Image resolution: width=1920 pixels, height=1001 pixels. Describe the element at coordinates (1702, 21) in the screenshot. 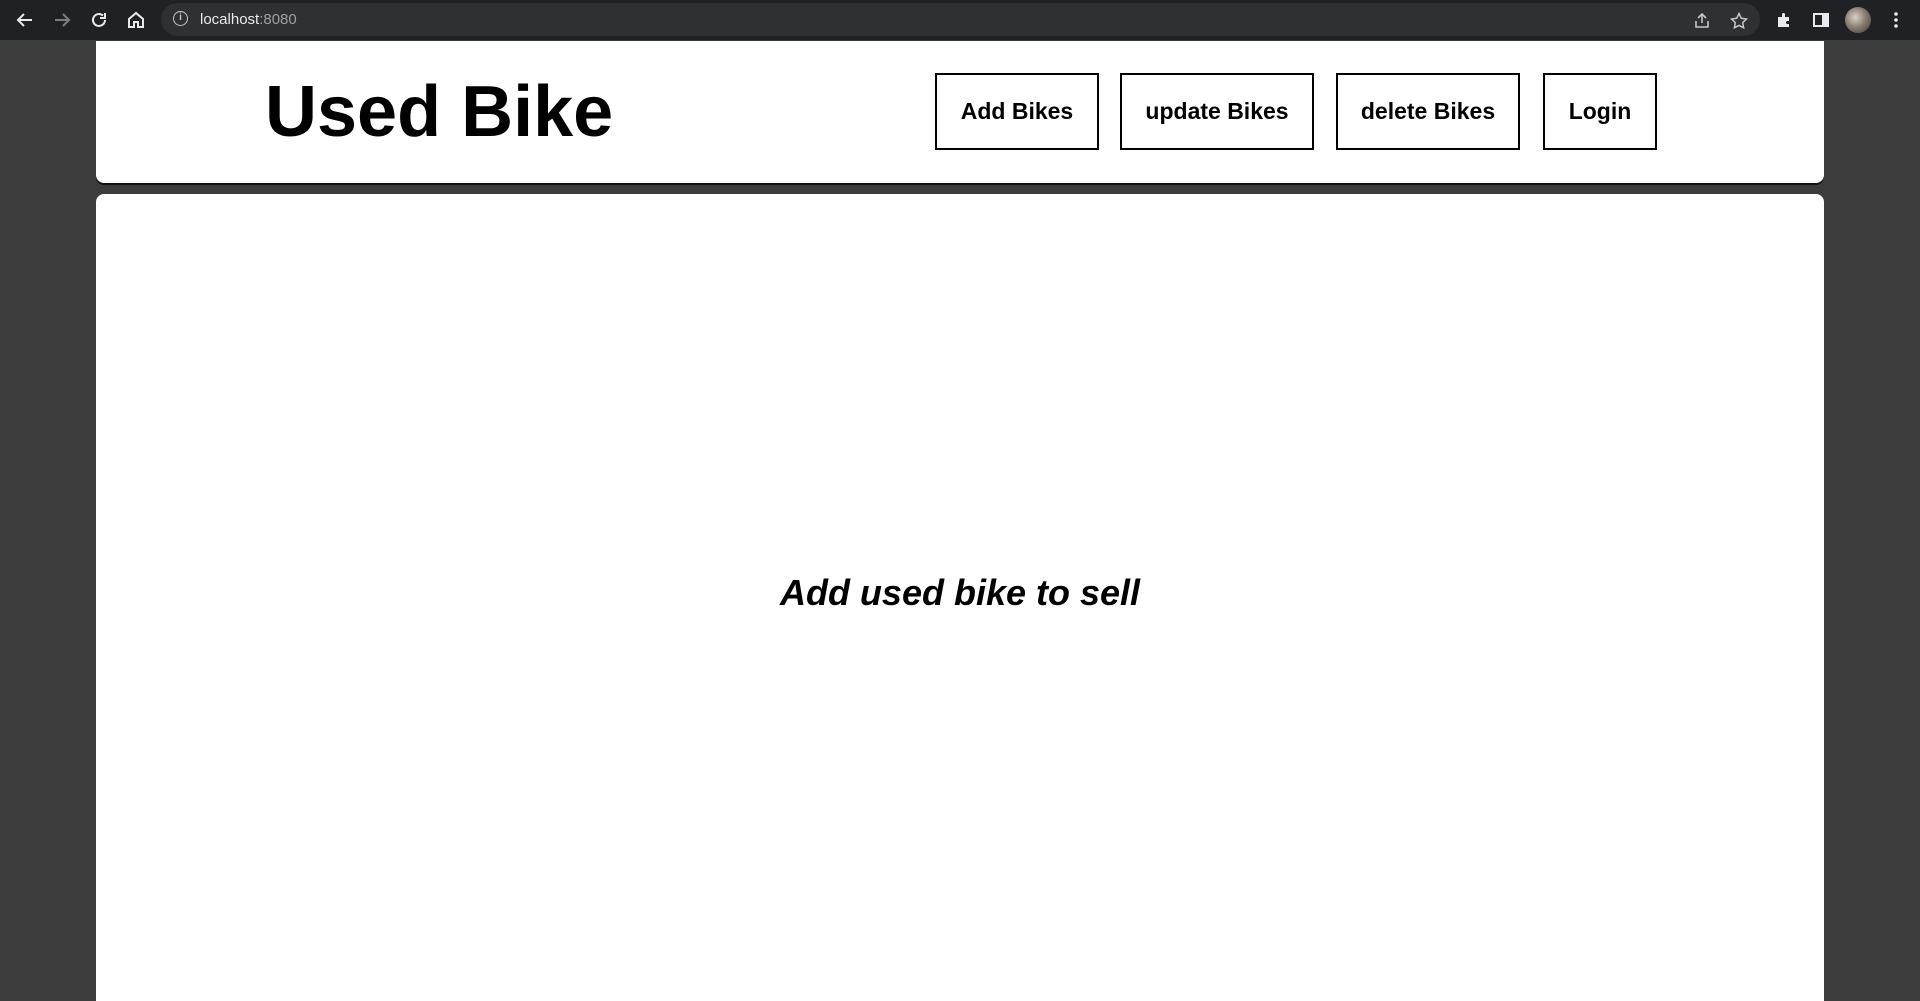

I see `share-icon` at that location.